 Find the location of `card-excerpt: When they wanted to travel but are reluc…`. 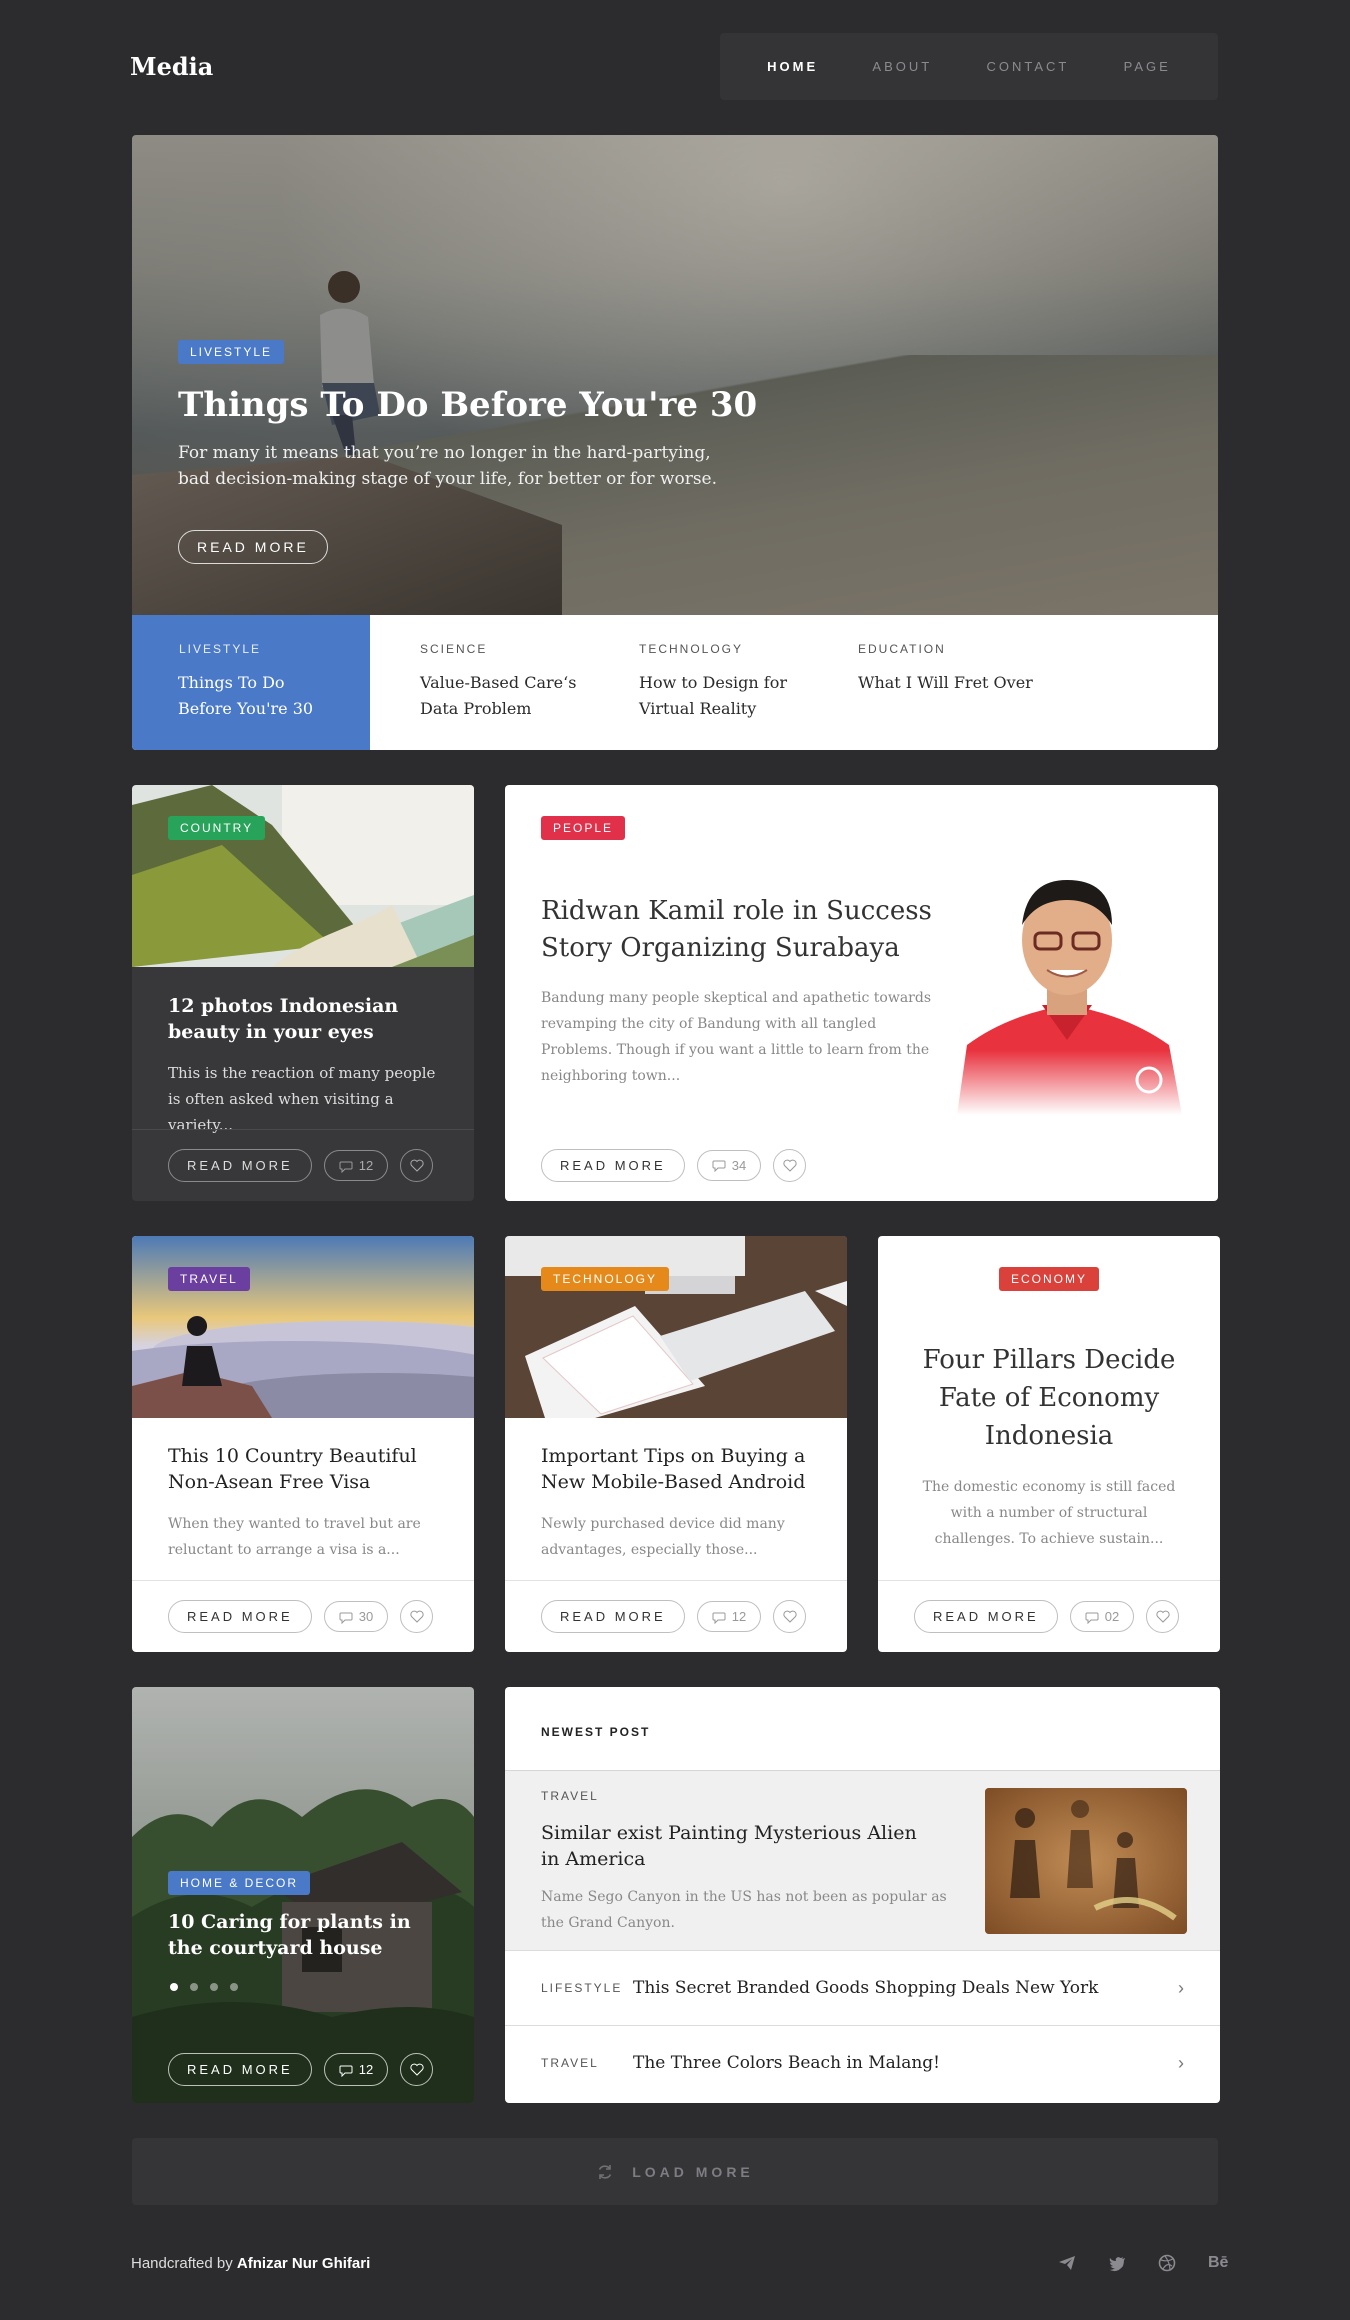

card-excerpt: When they wanted to travel but are reluc… is located at coordinates (294, 1537).